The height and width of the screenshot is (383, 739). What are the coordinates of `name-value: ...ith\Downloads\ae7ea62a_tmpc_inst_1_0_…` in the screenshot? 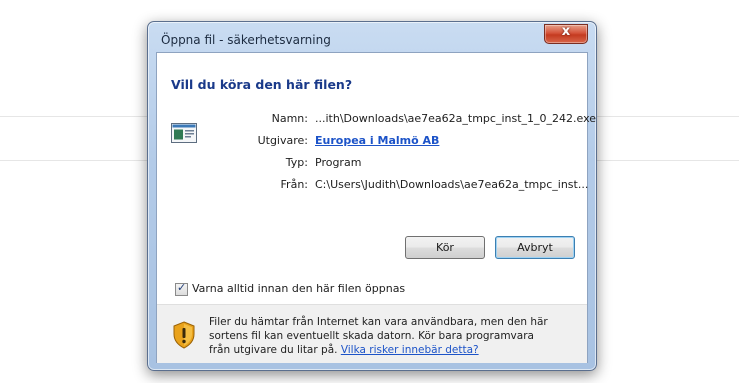 It's located at (456, 118).